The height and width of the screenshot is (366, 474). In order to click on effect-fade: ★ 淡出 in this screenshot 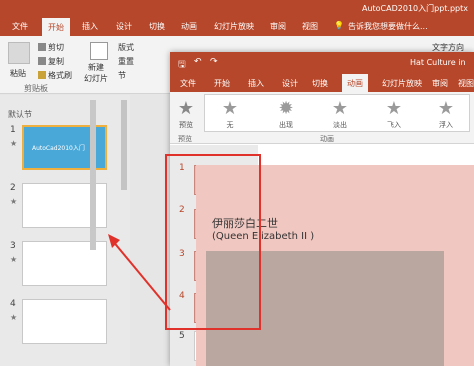, I will do `click(340, 115)`.